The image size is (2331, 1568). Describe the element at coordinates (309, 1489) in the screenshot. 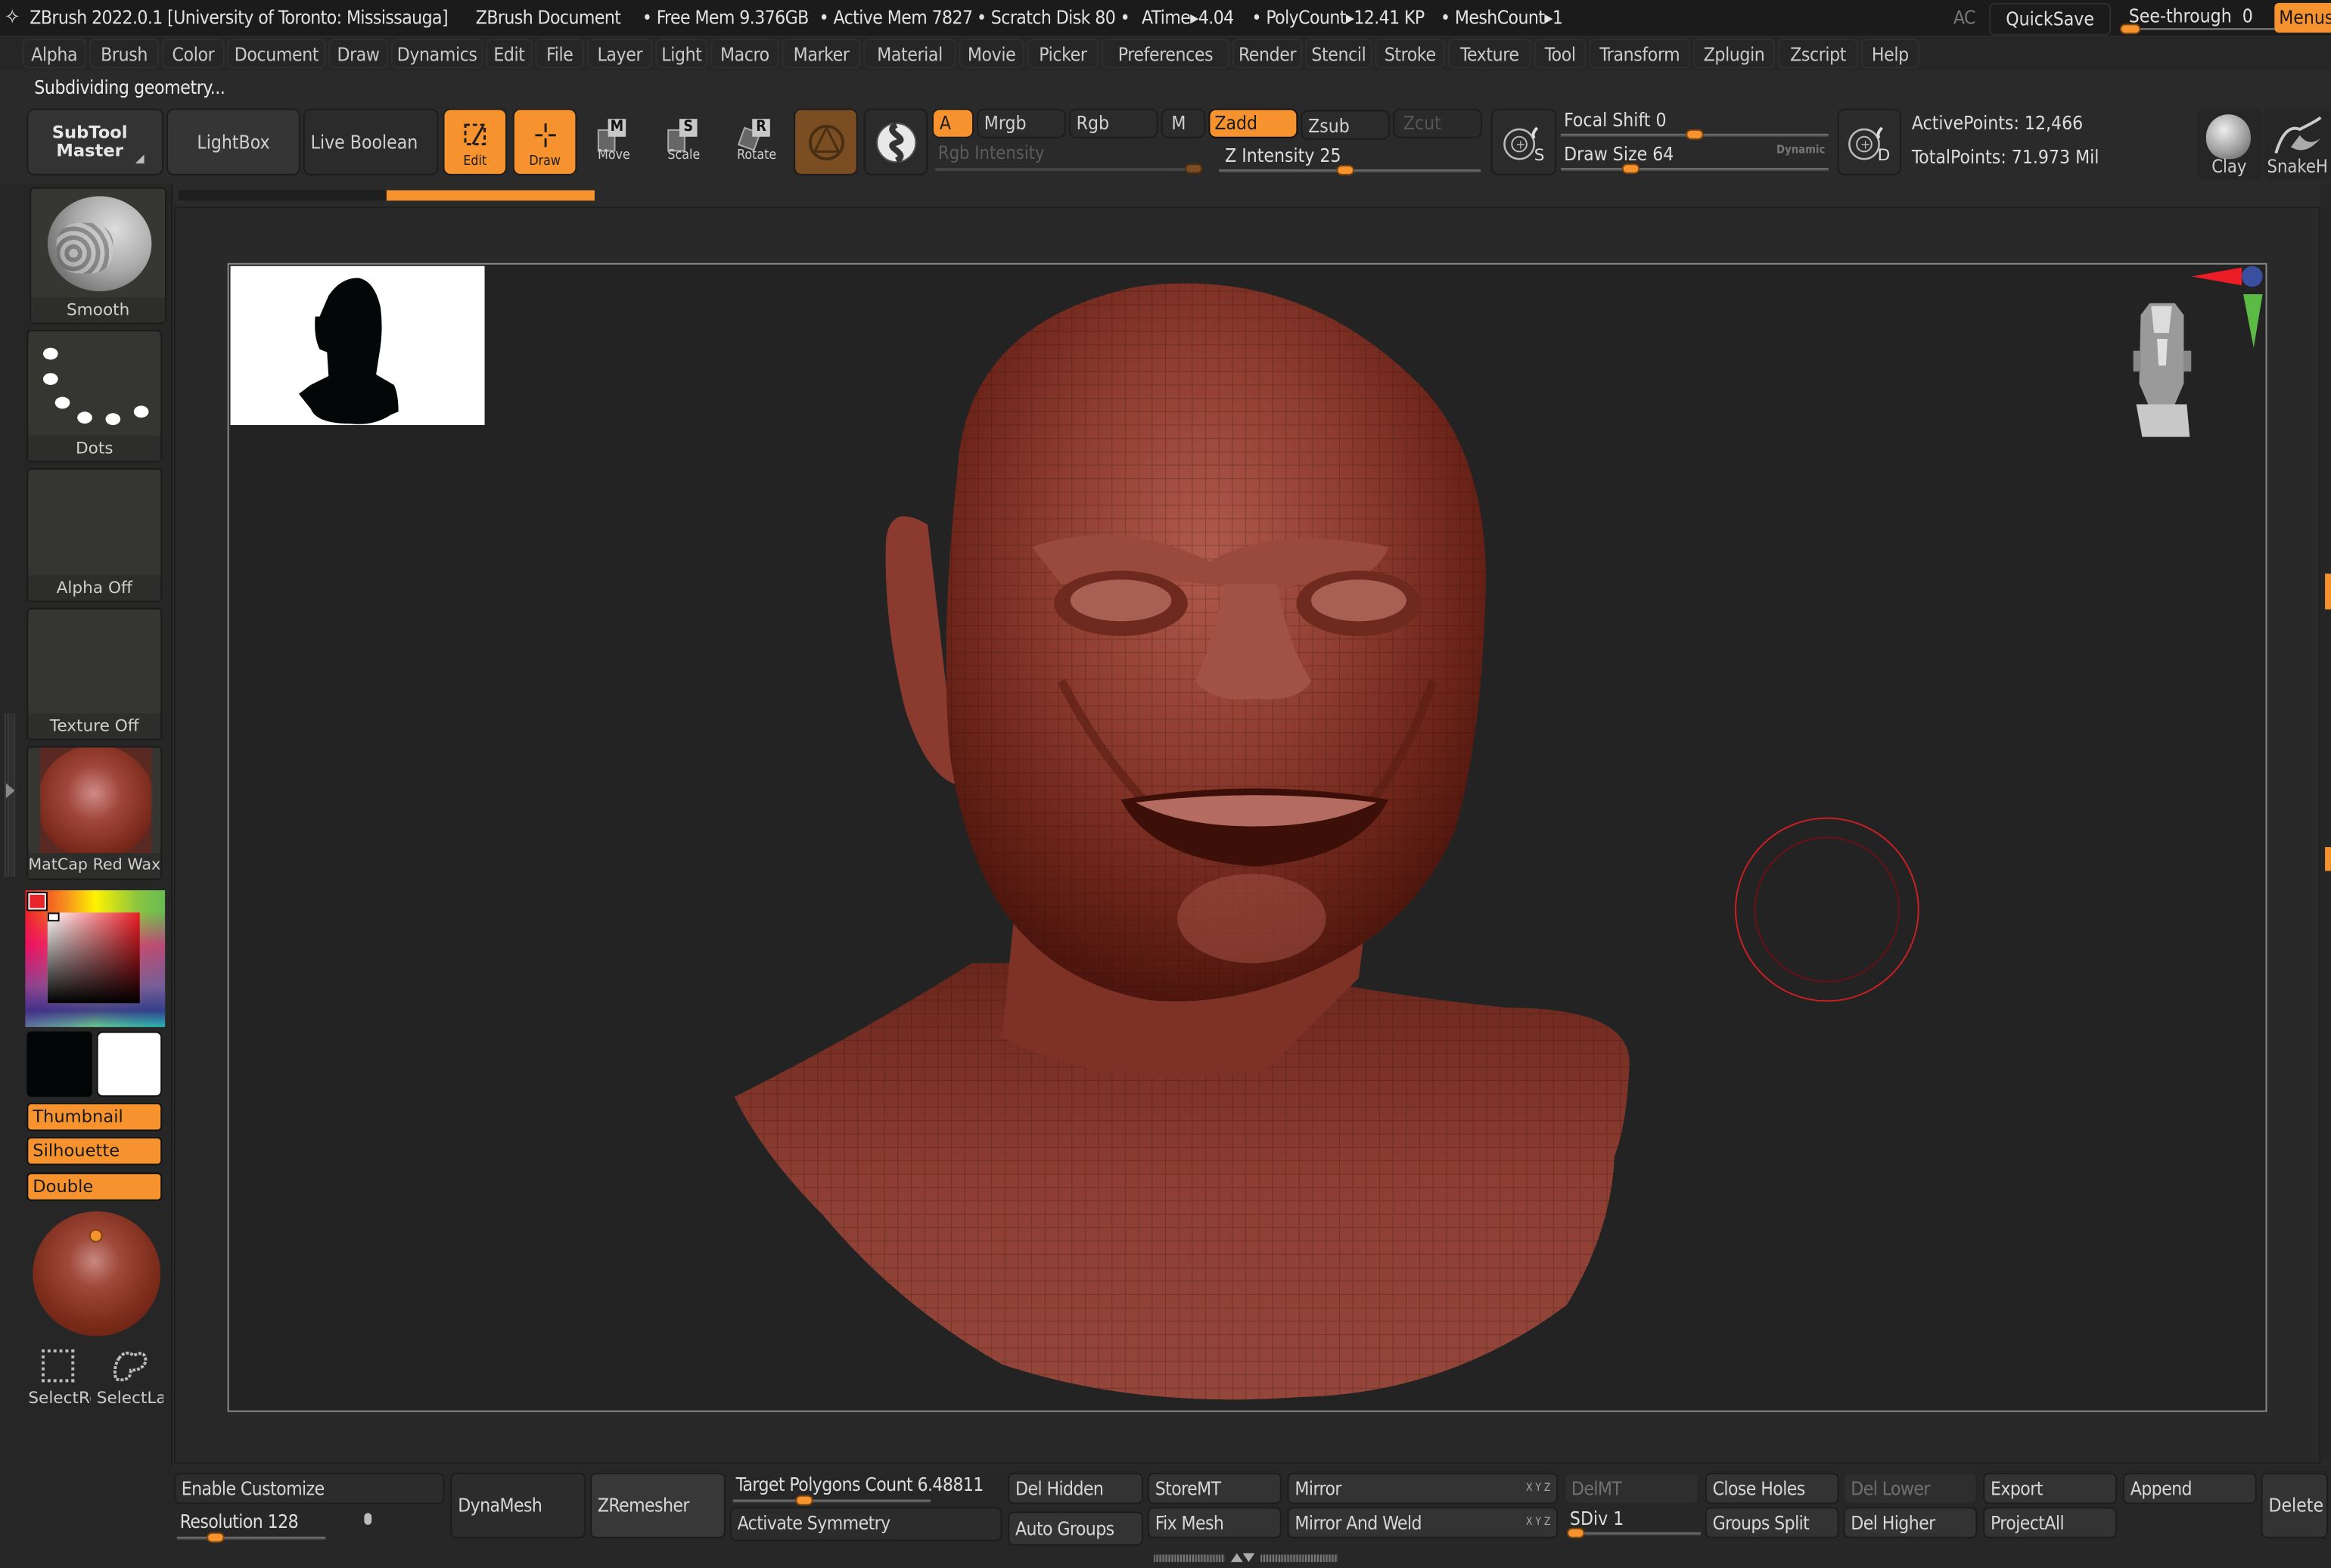

I see `enable-customize-button: Enable Customize` at that location.